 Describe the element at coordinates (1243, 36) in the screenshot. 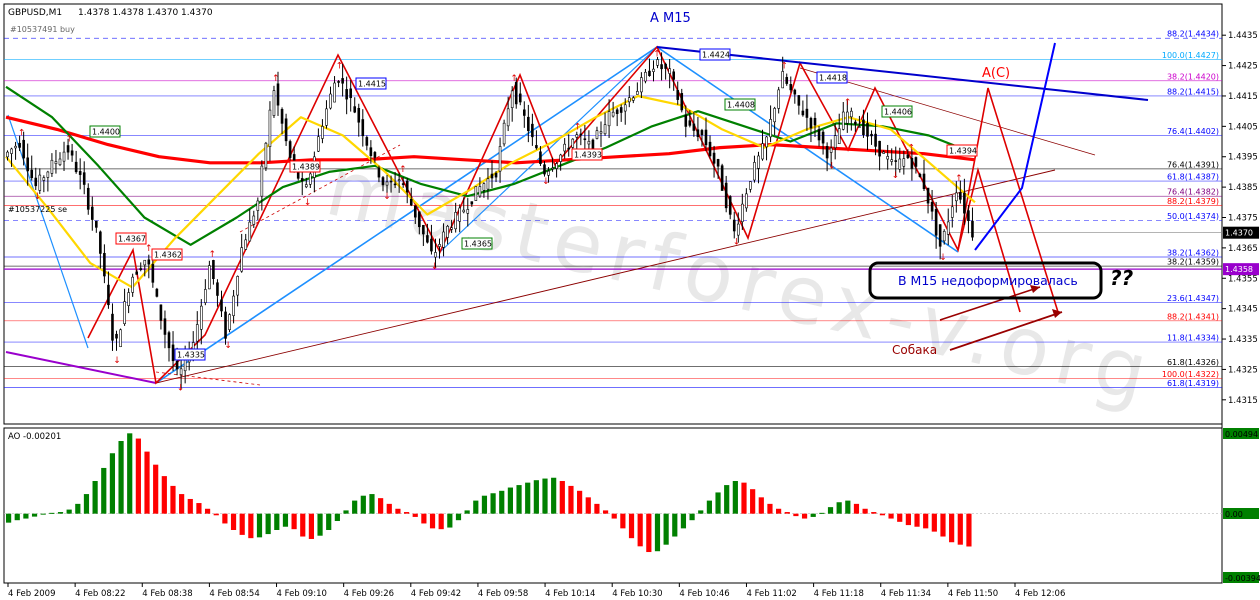

I see `price-tick-label: 1.4435` at that location.